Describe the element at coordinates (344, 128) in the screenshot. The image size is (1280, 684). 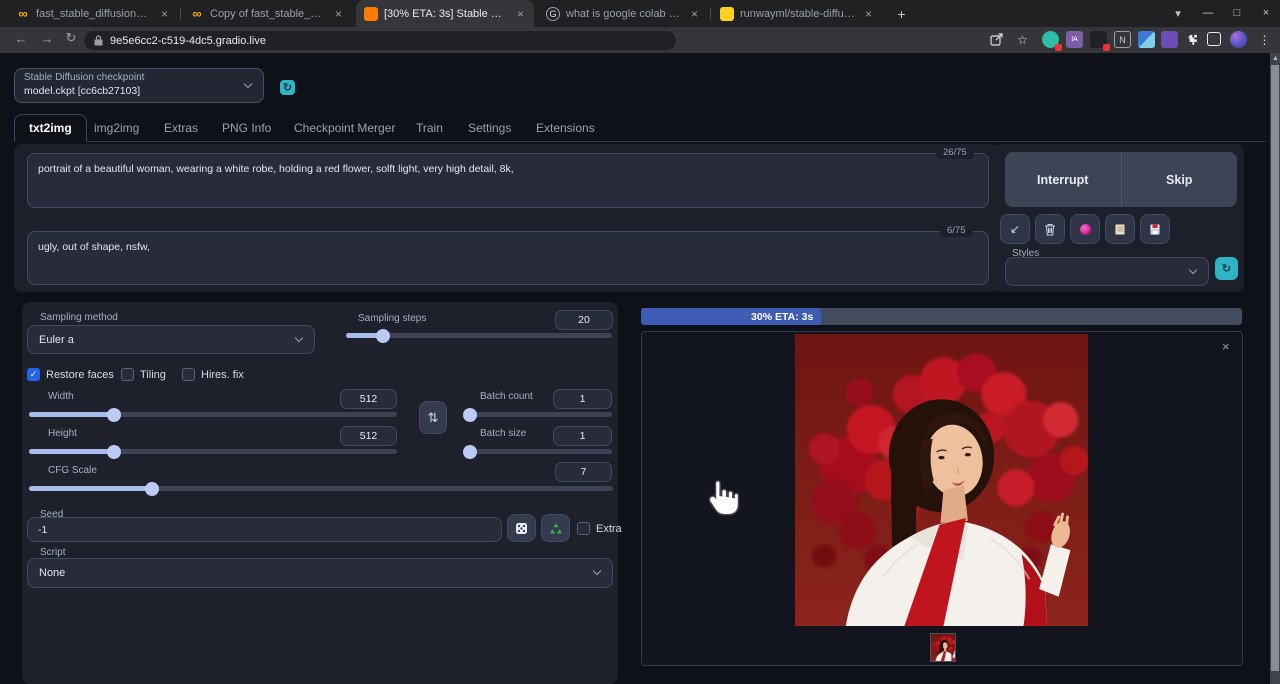
I see `tab-checkpoint-merger: Checkpoint Merger` at that location.